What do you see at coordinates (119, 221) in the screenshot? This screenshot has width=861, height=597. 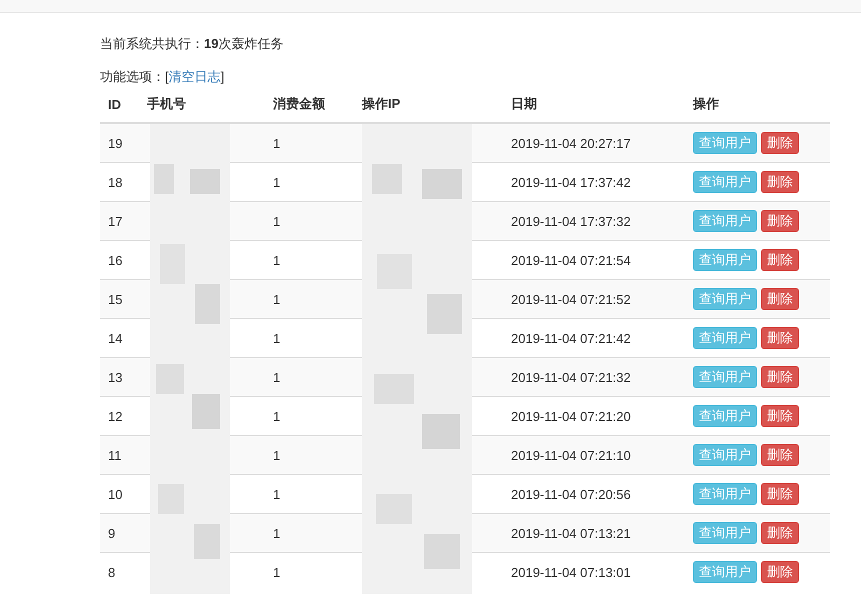 I see `table-cell: 17` at bounding box center [119, 221].